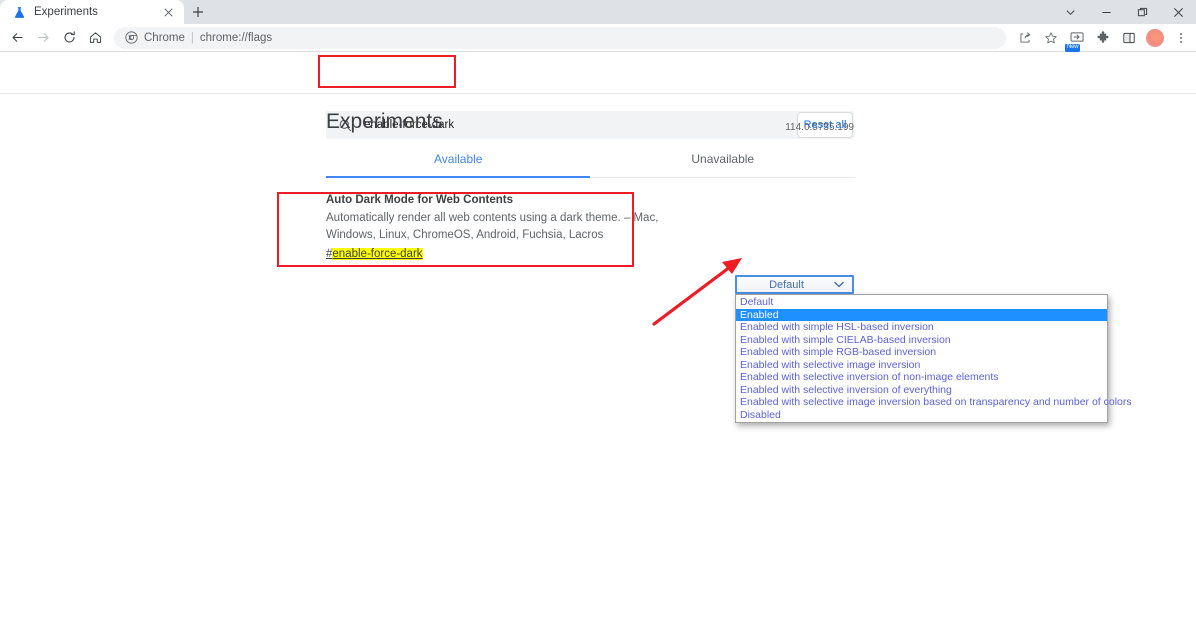  Describe the element at coordinates (921, 327) in the screenshot. I see `dropdown-option-hsl-inversion: Enabled with simple HSL-based inversion` at that location.